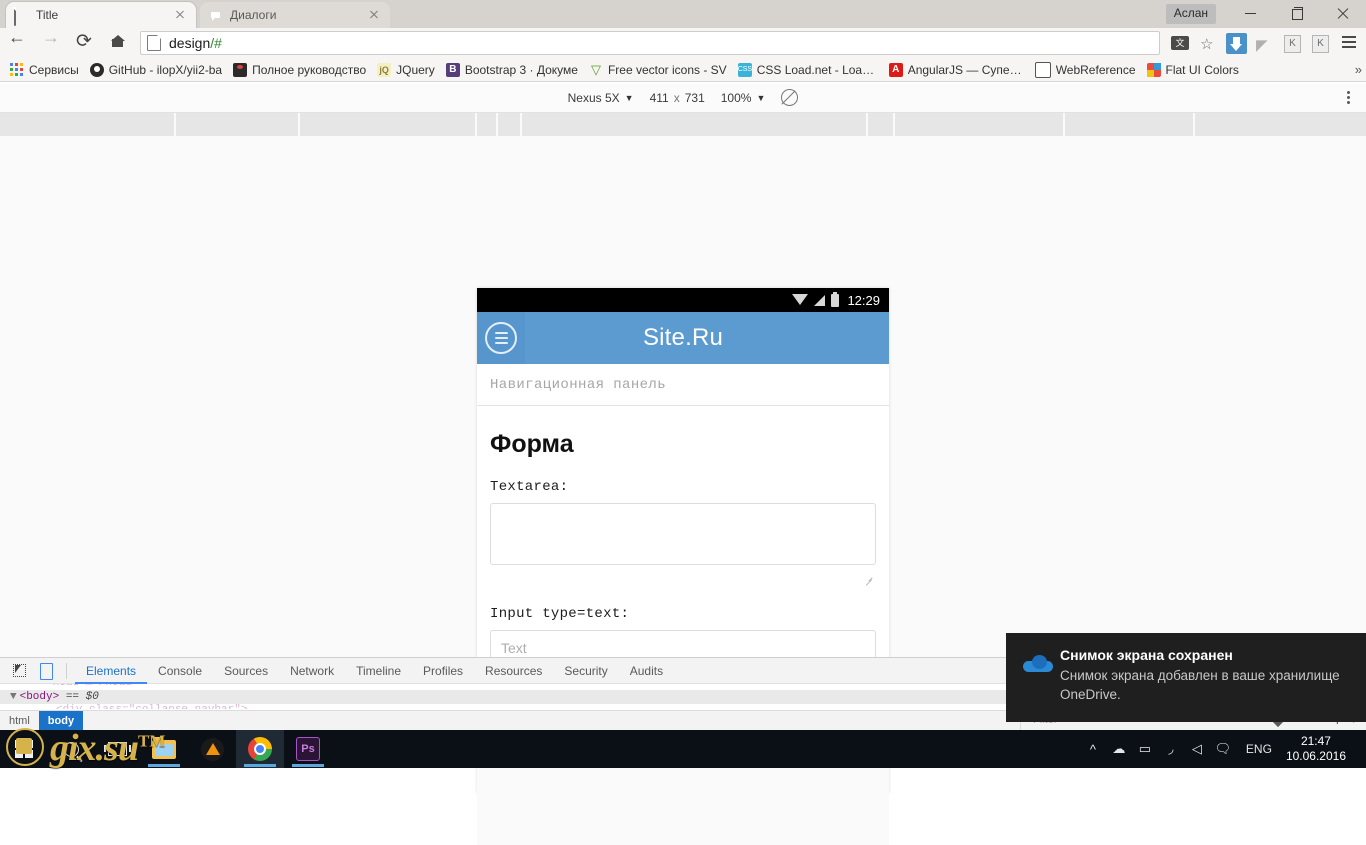 This screenshot has height=845, width=1366. Describe the element at coordinates (1320, 43) in the screenshot. I see `k2-extension-icon: K` at that location.